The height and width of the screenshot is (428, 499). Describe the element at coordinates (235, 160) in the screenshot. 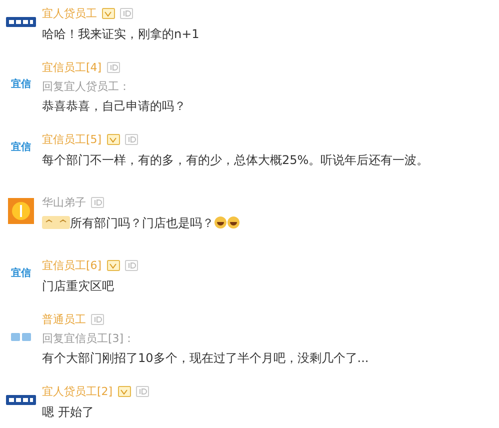

I see `comment-text: 每个部门不一样，有的多，有的少，总体大概25%。听说年后还有一波。` at that location.